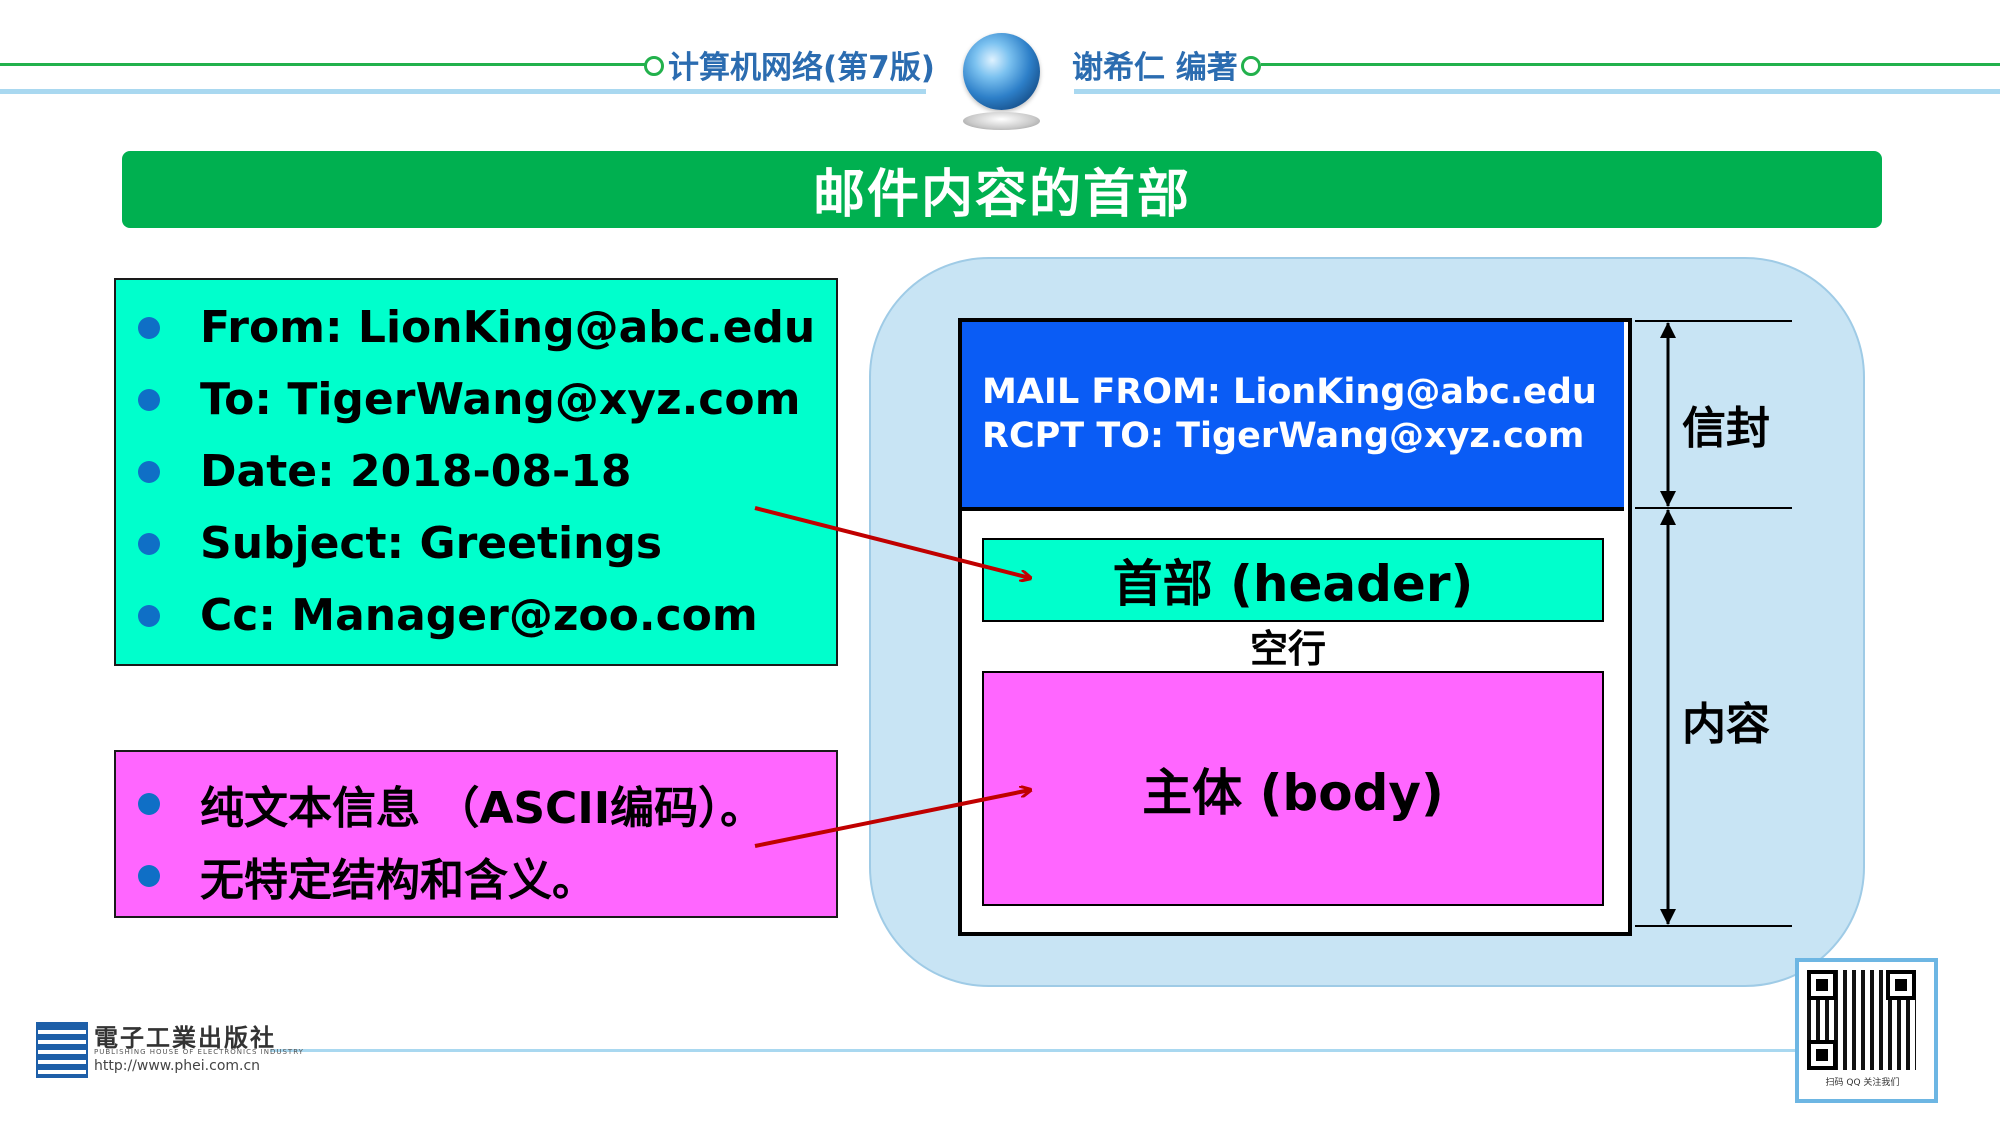 The image size is (2000, 1125). What do you see at coordinates (892, 542) in the screenshot?
I see `arrow-to-header` at bounding box center [892, 542].